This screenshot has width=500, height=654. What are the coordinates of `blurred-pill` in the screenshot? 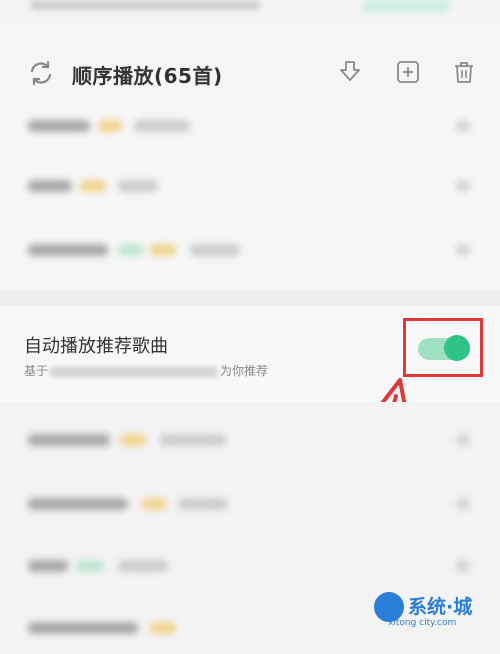 It's located at (406, 6).